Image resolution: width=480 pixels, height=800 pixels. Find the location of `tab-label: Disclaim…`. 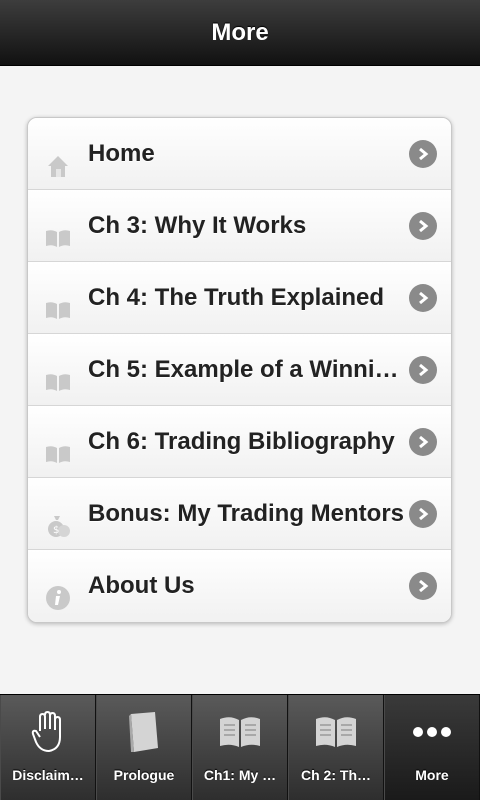

tab-label: Disclaim… is located at coordinates (48, 775).